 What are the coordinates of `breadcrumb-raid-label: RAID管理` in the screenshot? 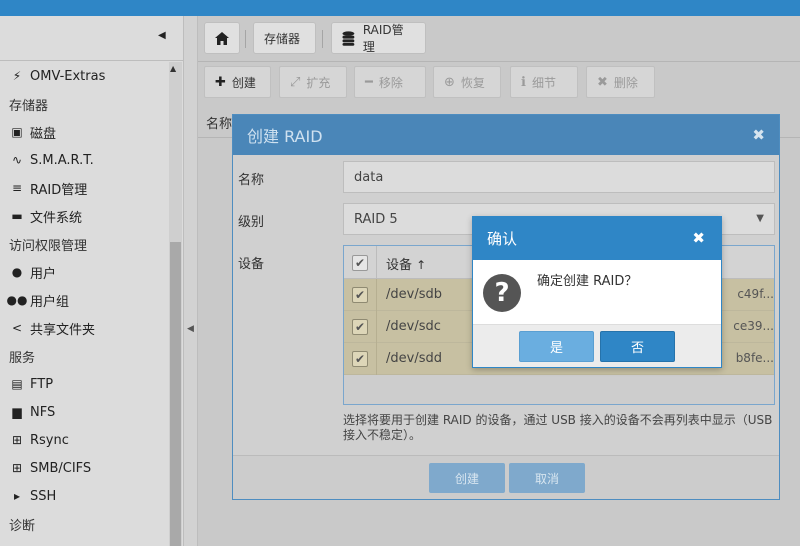 It's located at (383, 38).